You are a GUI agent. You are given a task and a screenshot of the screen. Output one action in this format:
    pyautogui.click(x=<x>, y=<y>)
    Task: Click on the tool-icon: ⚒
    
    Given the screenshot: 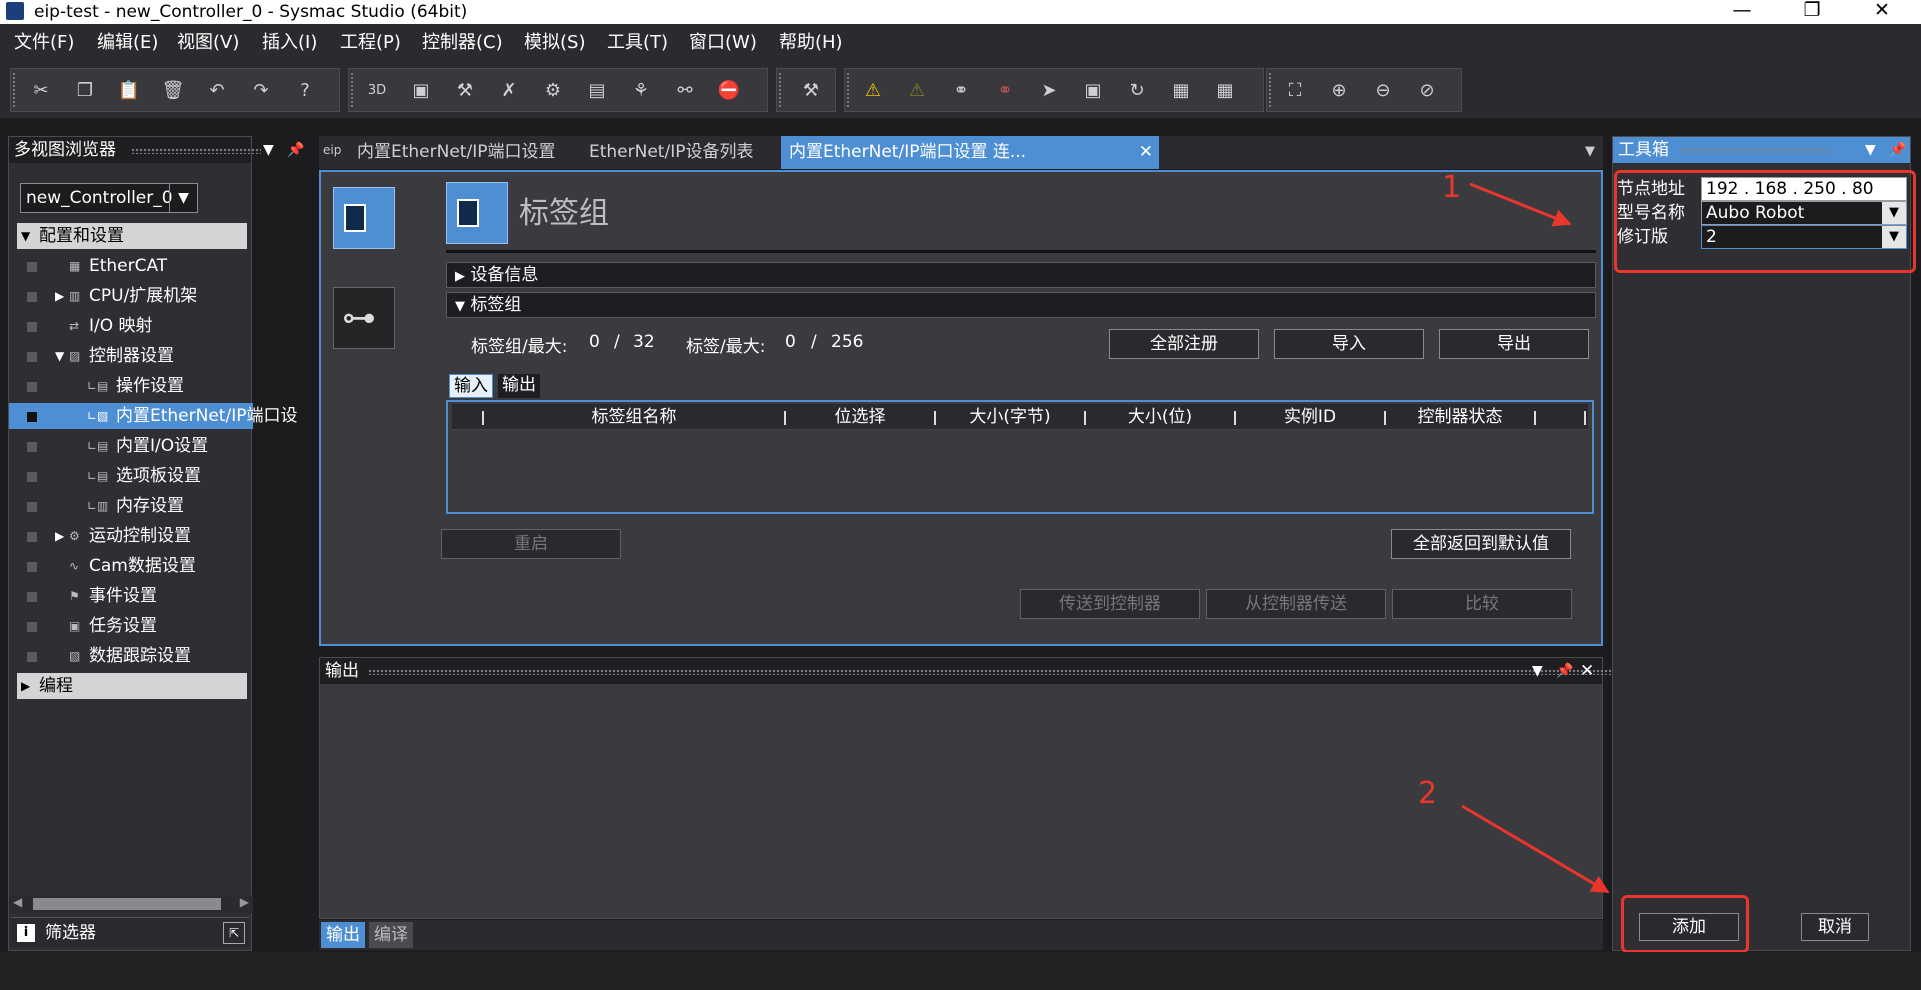 What is the action you would take?
    pyautogui.click(x=811, y=91)
    